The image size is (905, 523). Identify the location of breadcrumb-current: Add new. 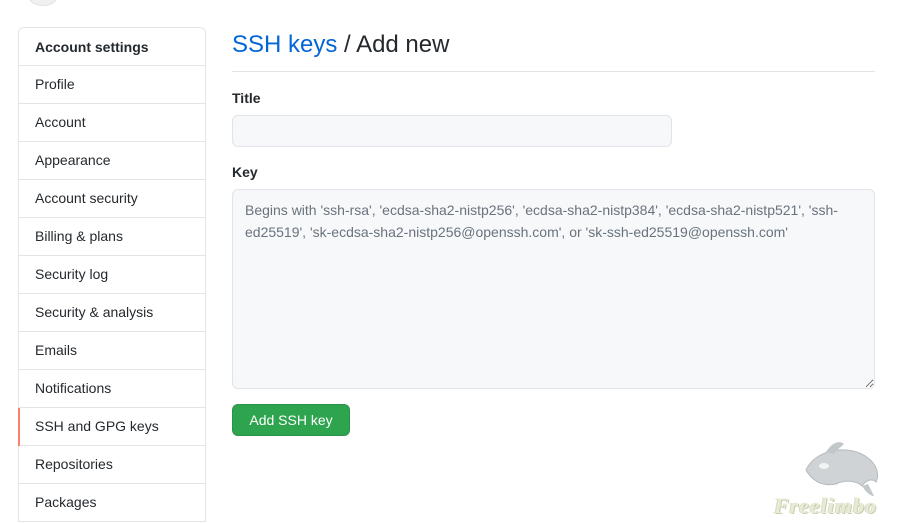
(403, 44).